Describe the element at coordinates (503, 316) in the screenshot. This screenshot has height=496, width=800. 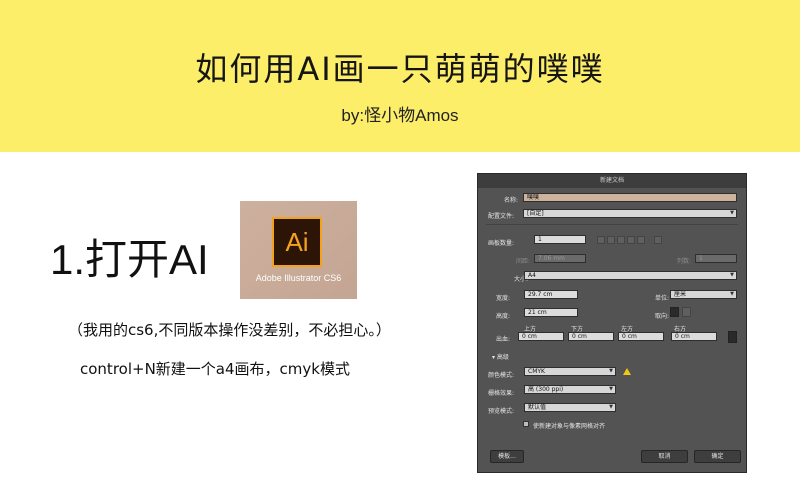
I see `height-label: 高度:` at that location.